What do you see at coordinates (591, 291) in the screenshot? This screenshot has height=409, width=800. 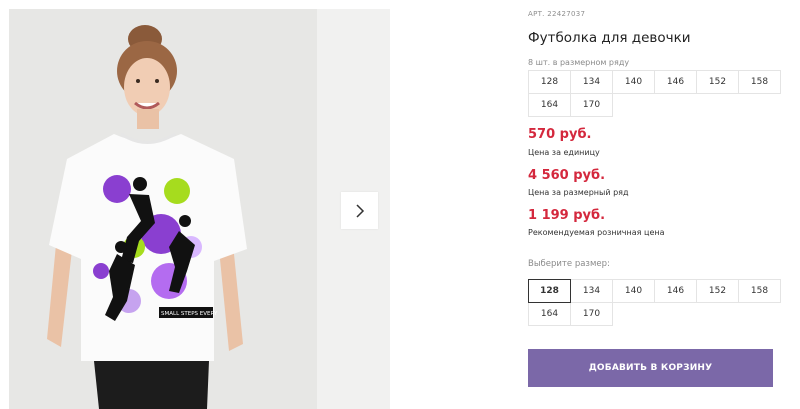 I see `size-option: 134` at bounding box center [591, 291].